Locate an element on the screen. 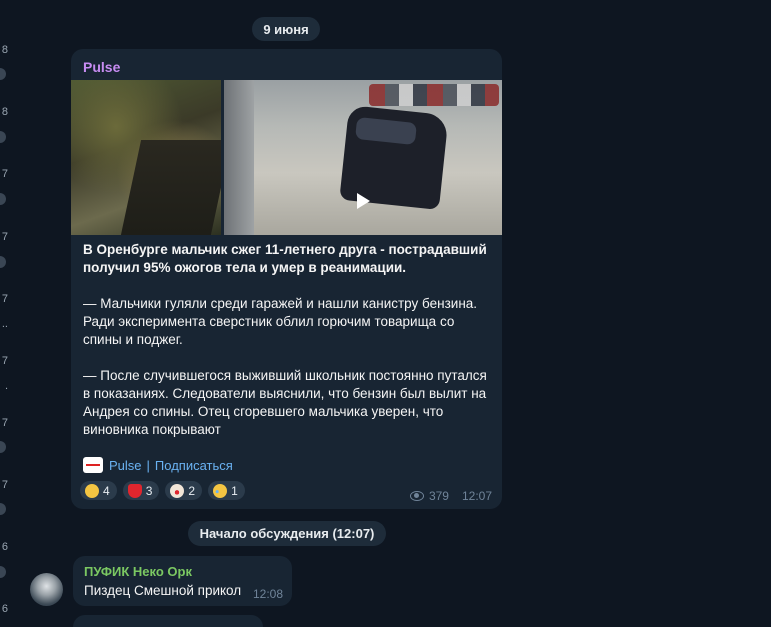 The width and height of the screenshot is (771, 627). reaction-count: 1 is located at coordinates (234, 490).